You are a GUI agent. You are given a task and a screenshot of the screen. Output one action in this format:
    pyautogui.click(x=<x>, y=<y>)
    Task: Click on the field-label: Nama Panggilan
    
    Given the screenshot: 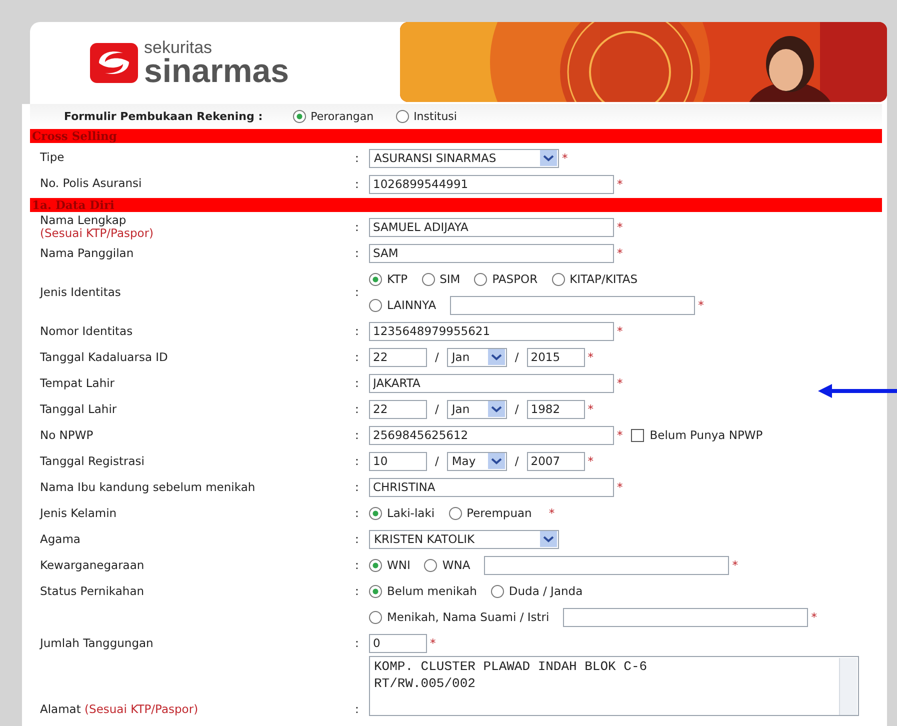 What is the action you would take?
    pyautogui.click(x=87, y=253)
    